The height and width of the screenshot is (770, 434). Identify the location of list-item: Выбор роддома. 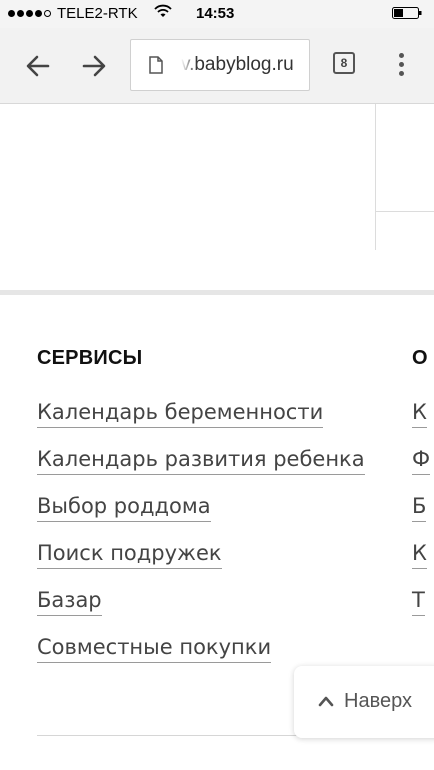
(201, 517).